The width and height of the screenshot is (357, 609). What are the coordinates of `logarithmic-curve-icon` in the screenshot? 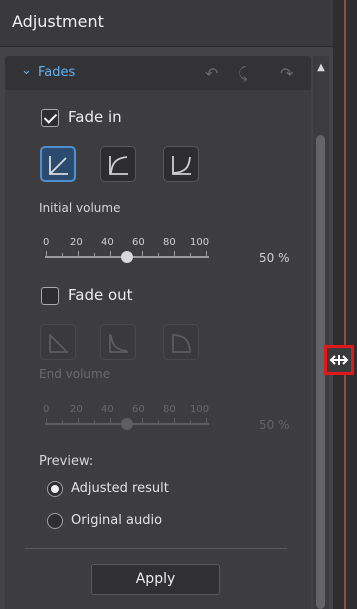 It's located at (118, 165).